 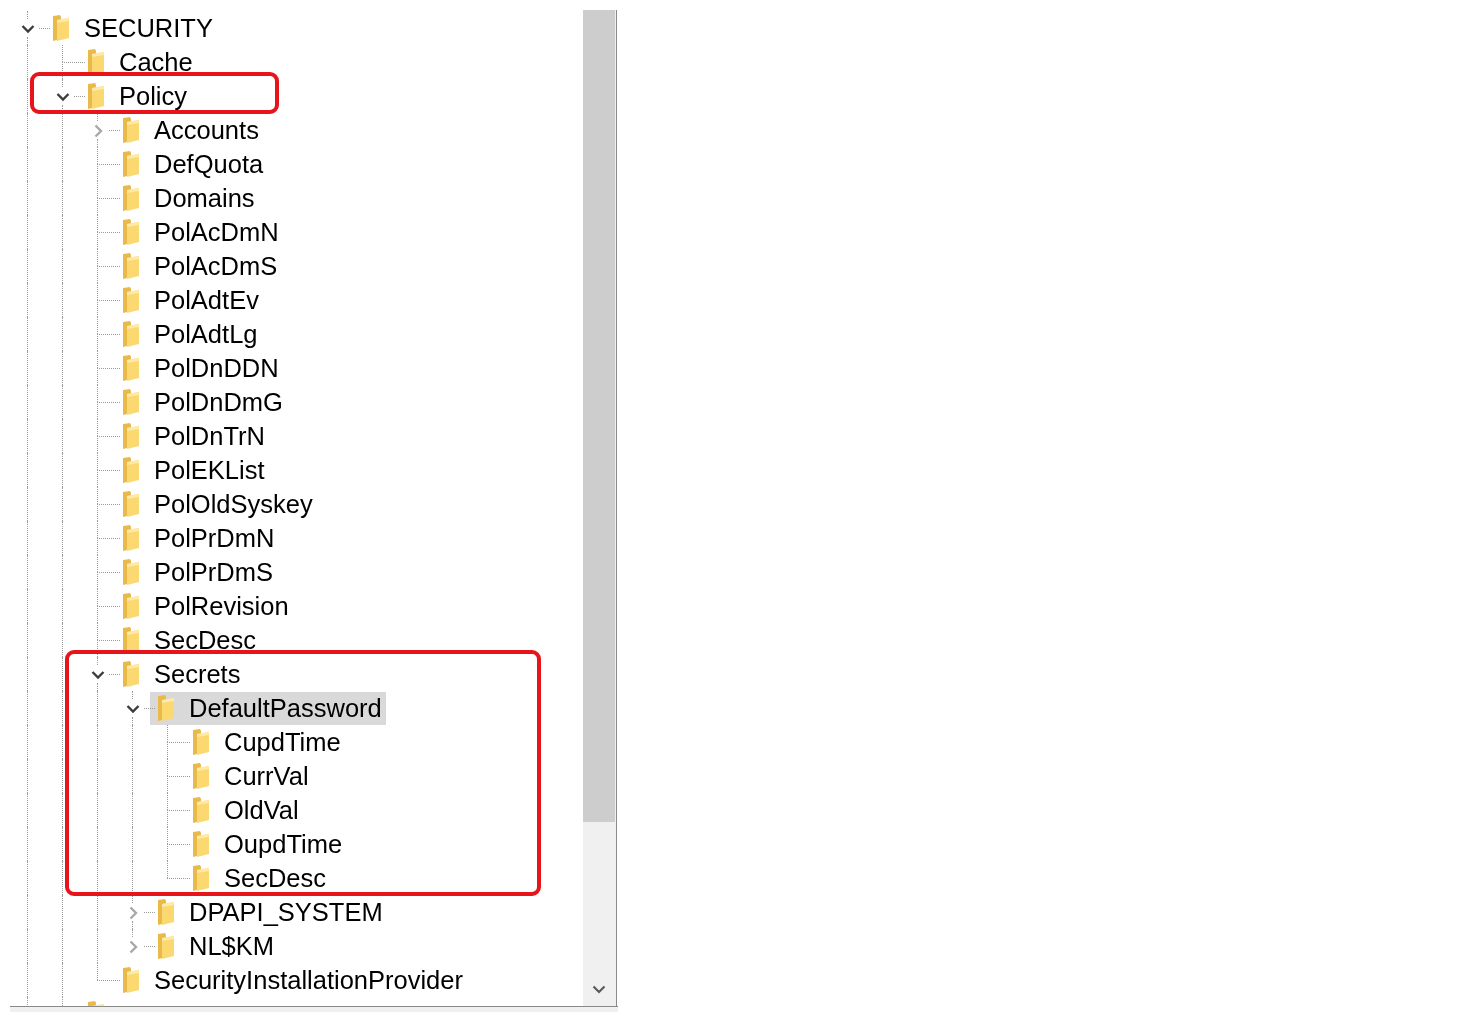 What do you see at coordinates (214, 946) in the screenshot?
I see `tree-item: NL$KM` at bounding box center [214, 946].